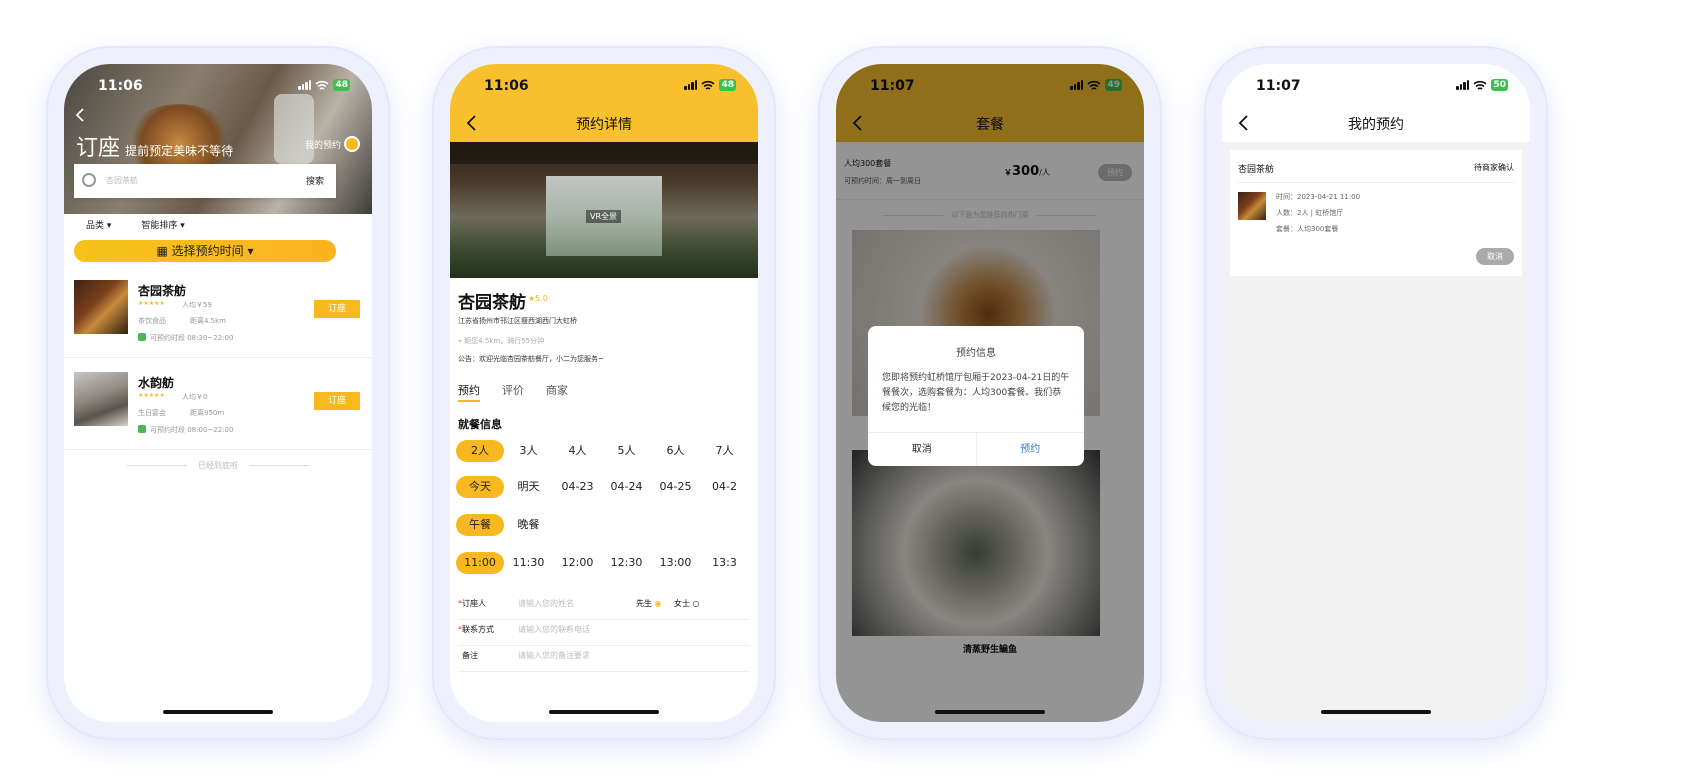  What do you see at coordinates (207, 413) in the screenshot?
I see `distance: 距离950m` at bounding box center [207, 413].